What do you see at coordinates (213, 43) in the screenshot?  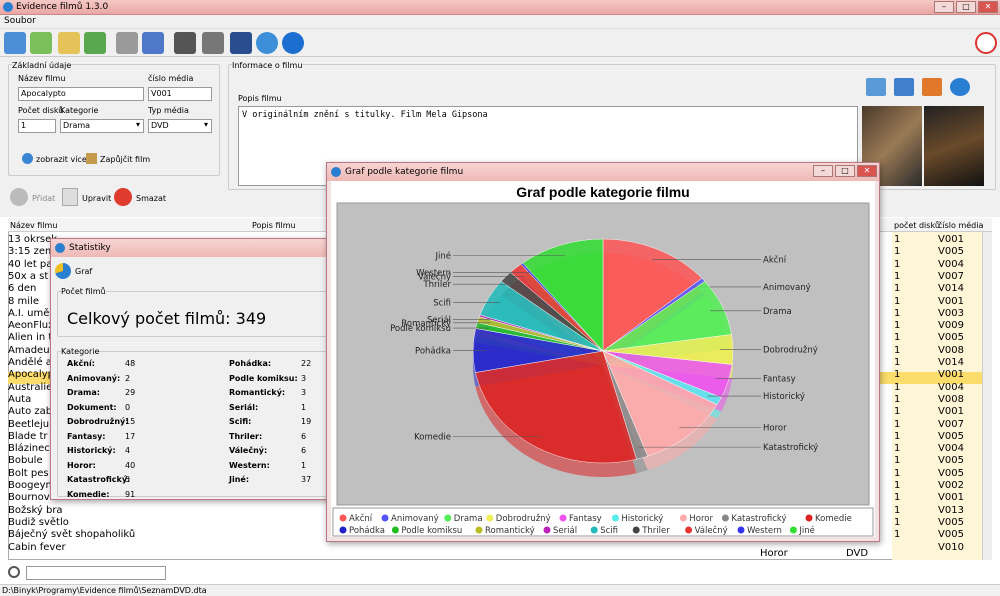 I see `printer-icon` at bounding box center [213, 43].